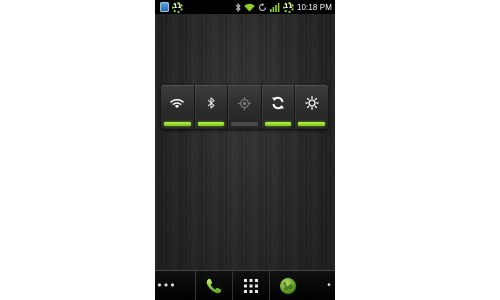  I want to click on dock-left-dots: •••, so click(166, 285).